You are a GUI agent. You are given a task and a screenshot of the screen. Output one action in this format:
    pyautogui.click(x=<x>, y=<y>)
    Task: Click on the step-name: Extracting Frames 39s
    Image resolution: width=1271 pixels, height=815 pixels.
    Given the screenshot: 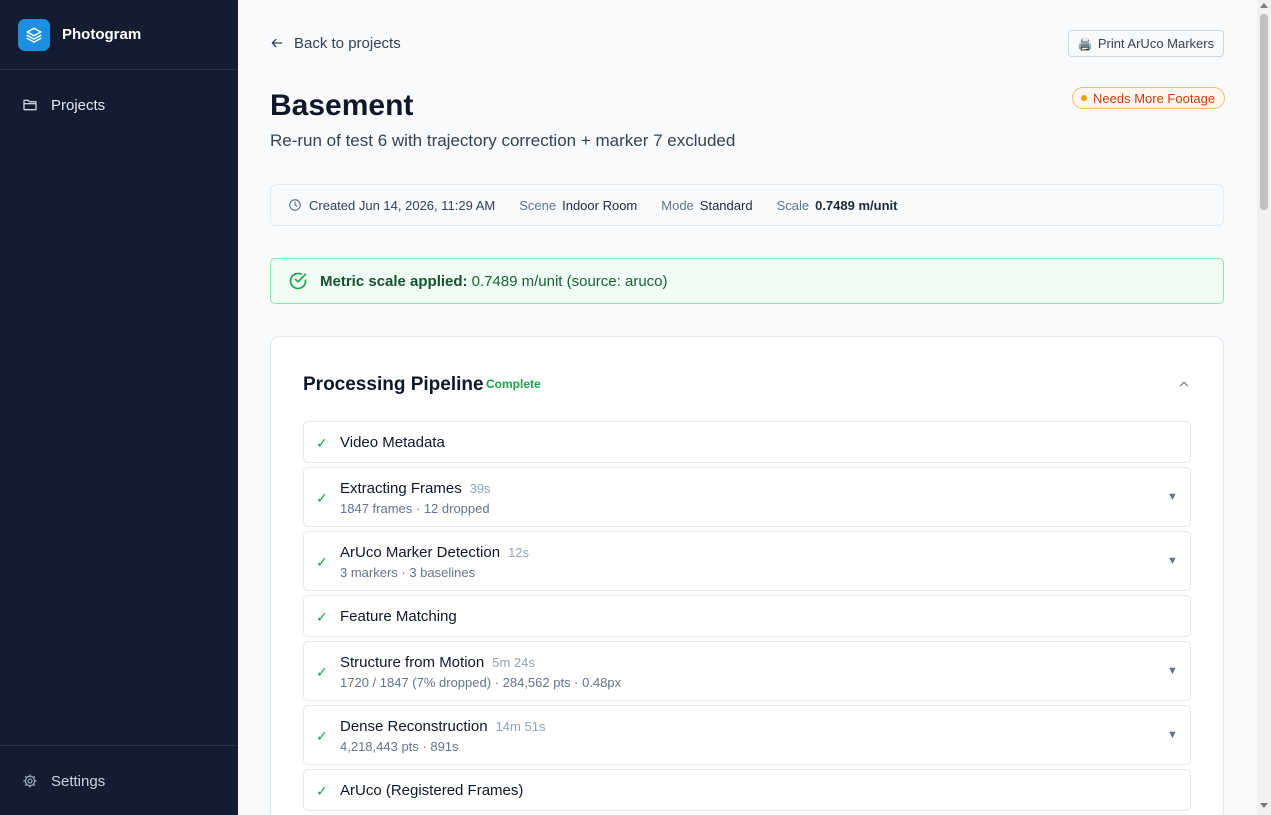 What is the action you would take?
    pyautogui.click(x=415, y=488)
    